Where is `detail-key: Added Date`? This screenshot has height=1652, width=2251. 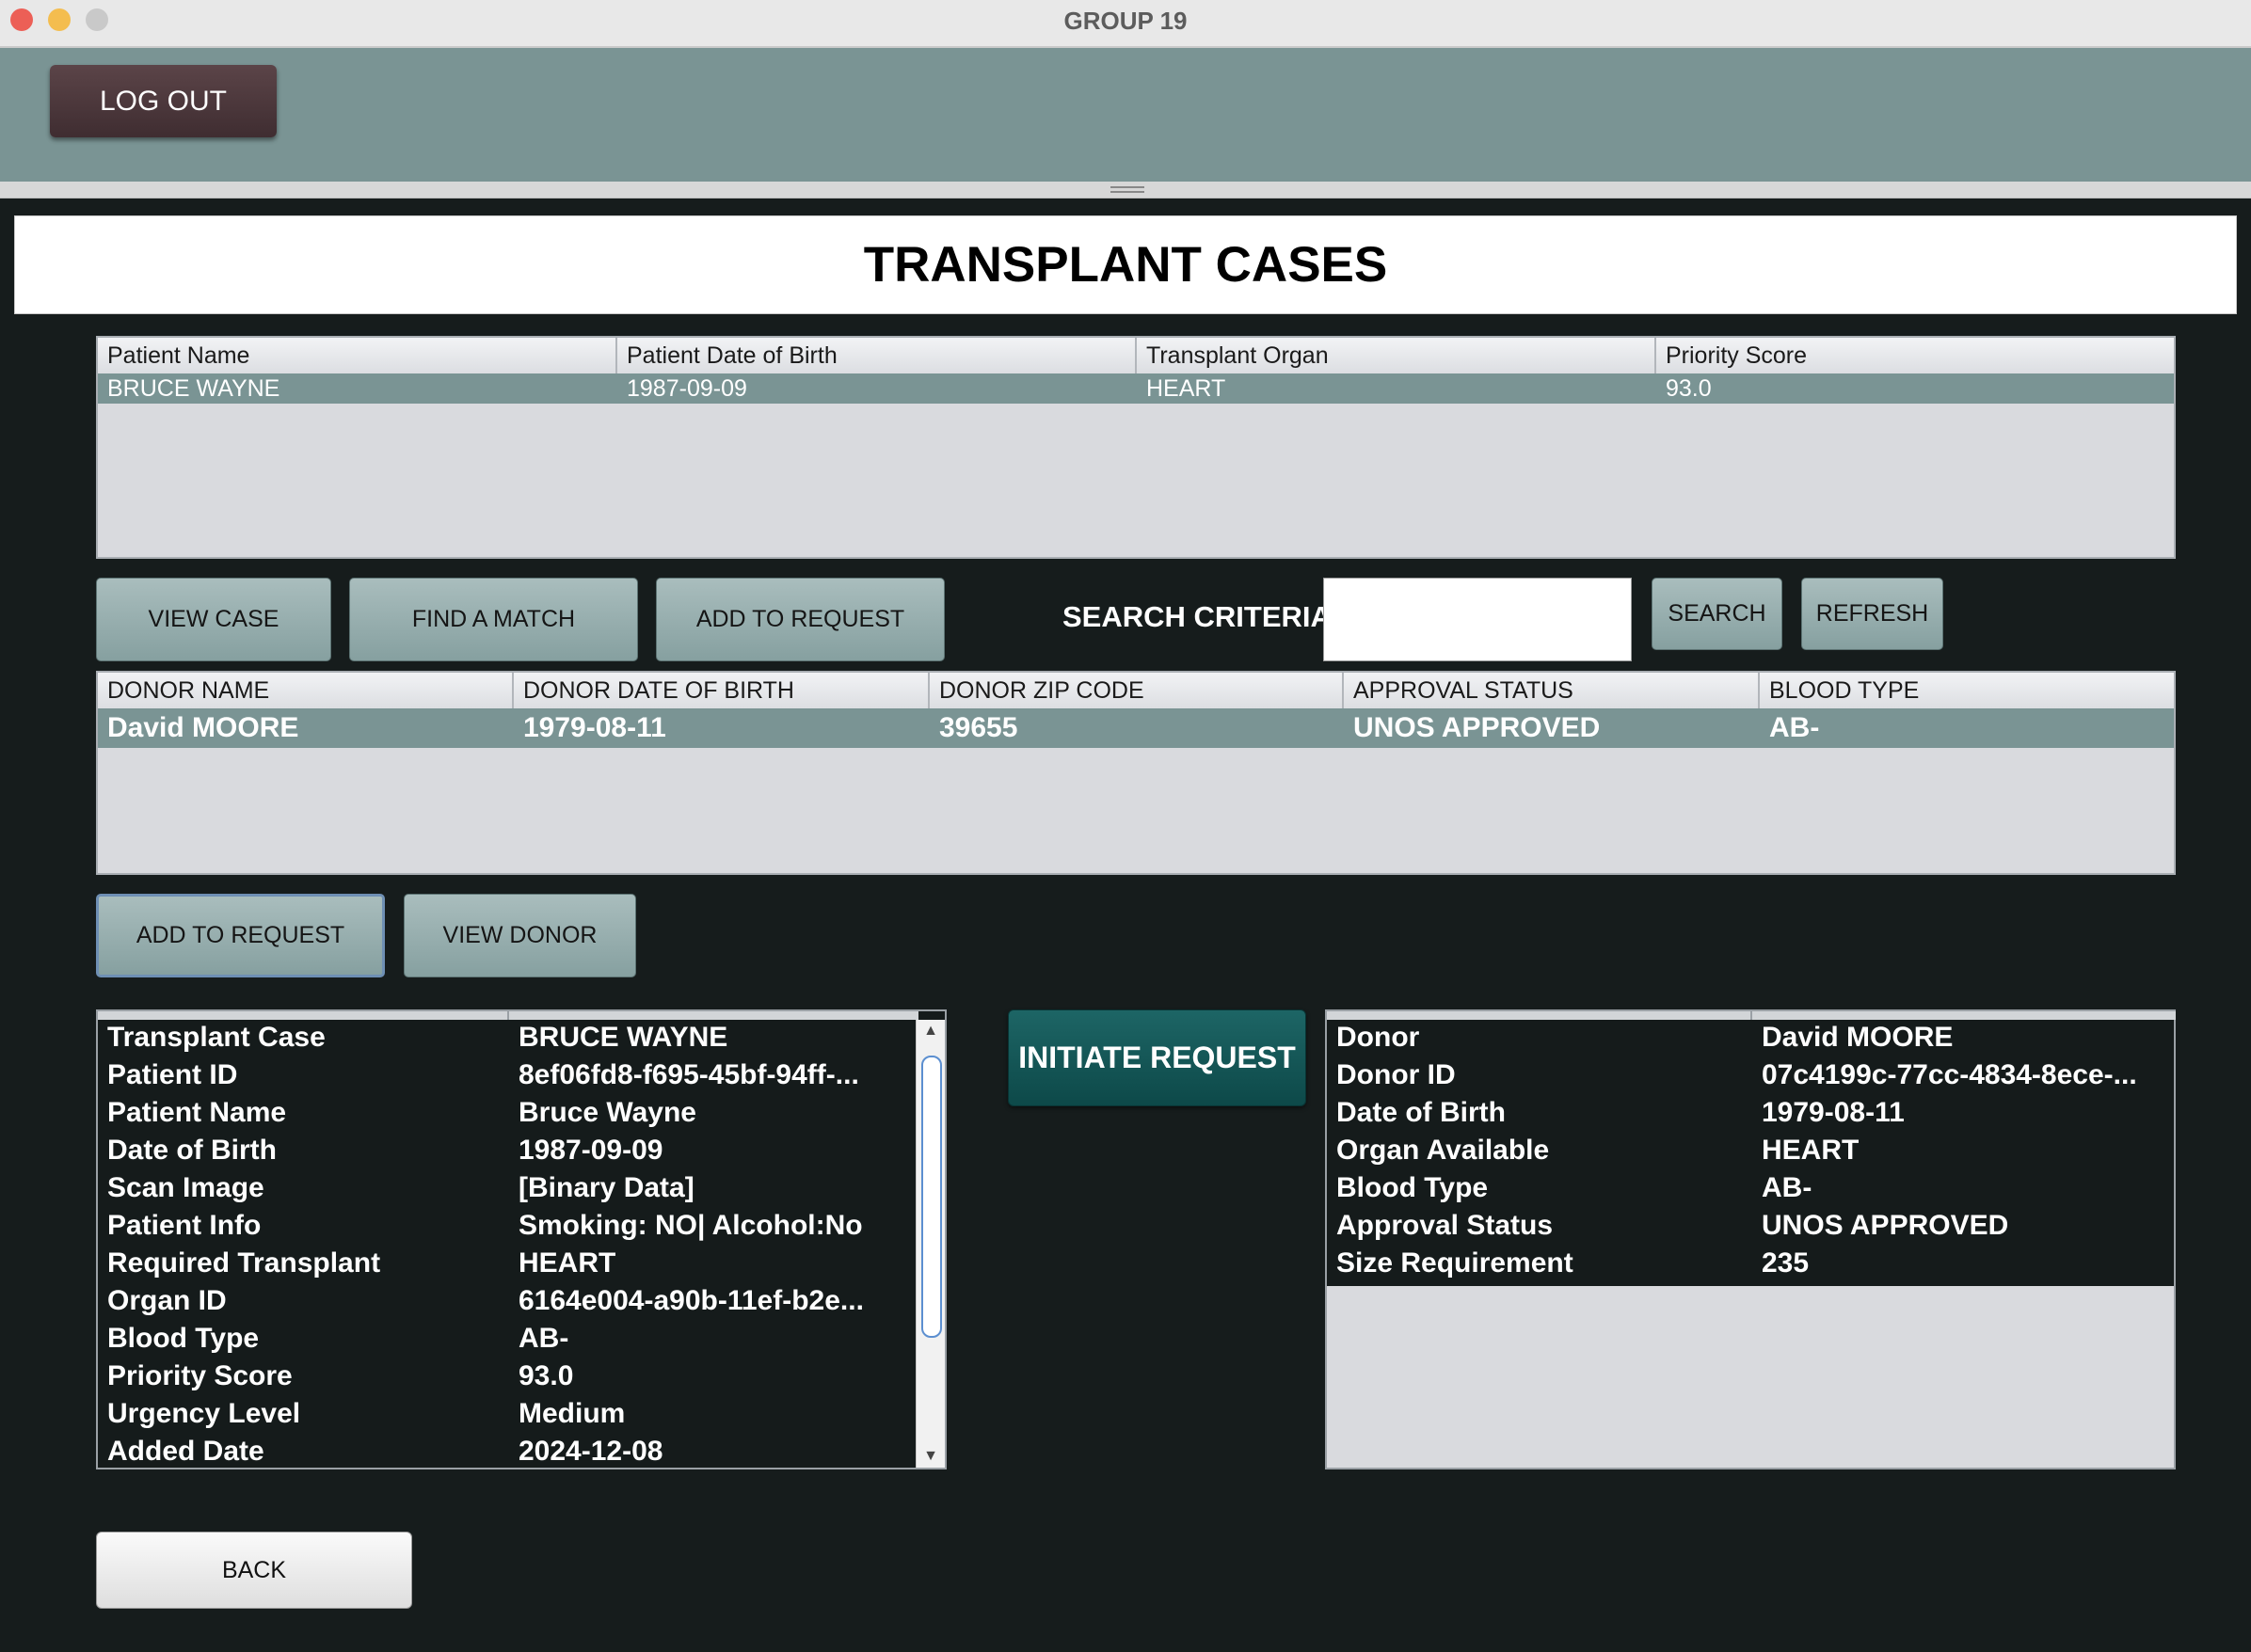 detail-key: Added Date is located at coordinates (186, 1451).